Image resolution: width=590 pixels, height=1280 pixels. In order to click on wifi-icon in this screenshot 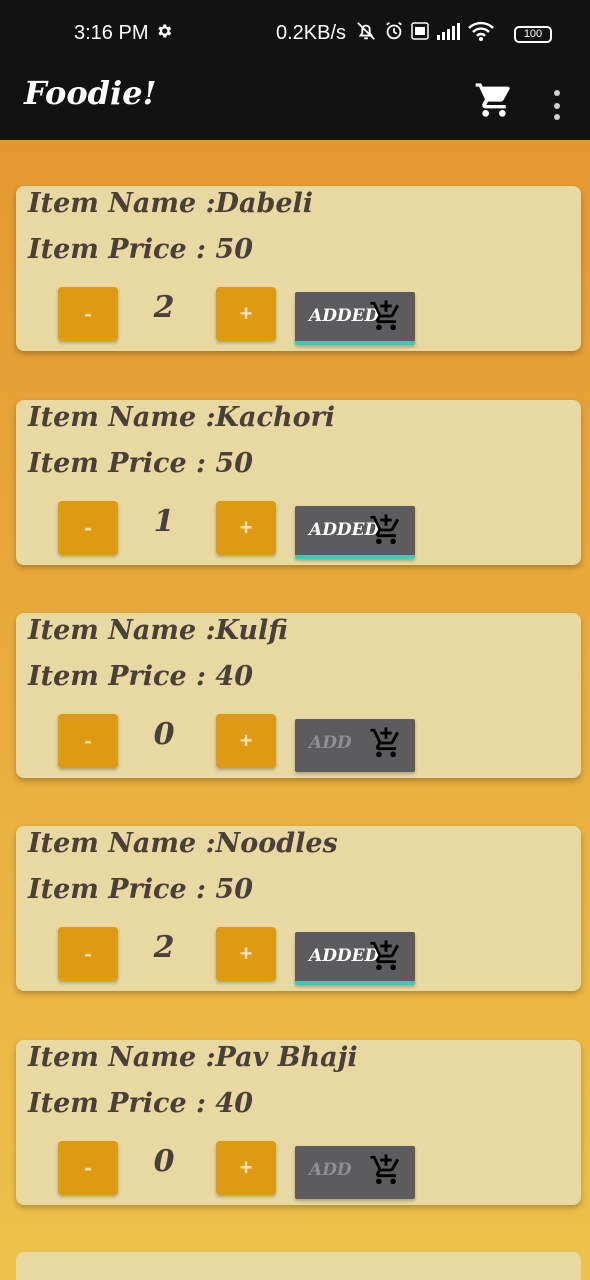, I will do `click(481, 31)`.